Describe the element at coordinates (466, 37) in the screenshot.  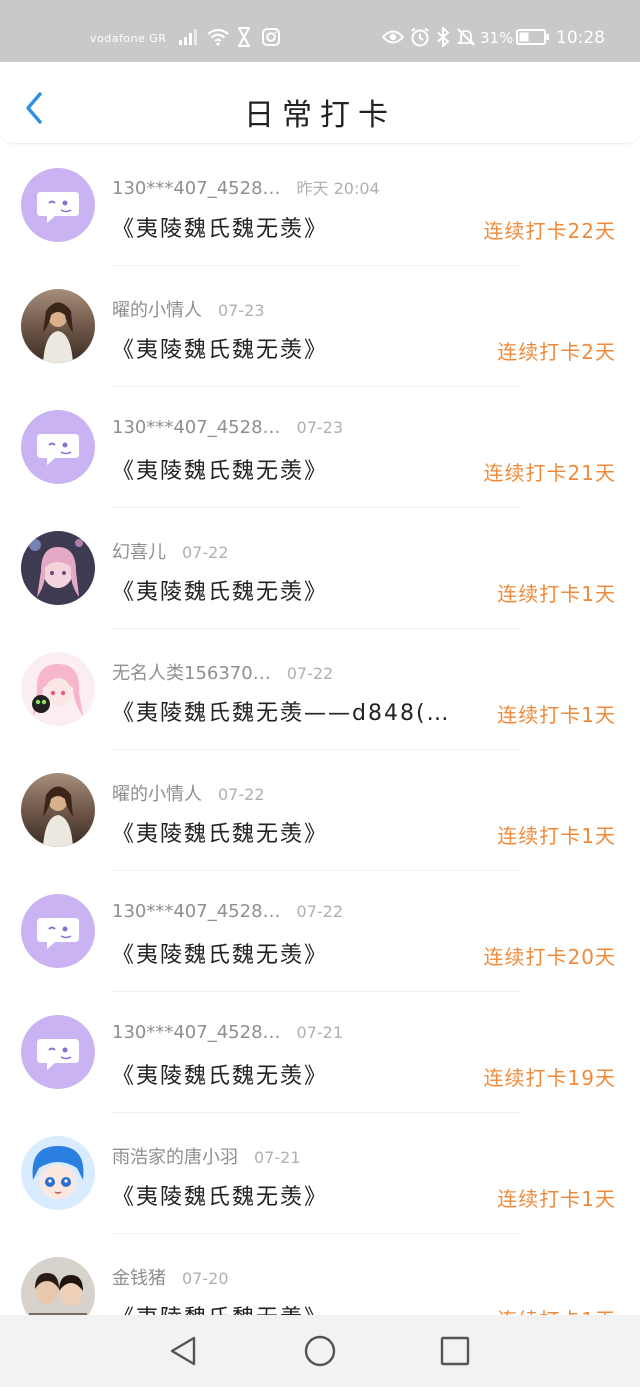
I see `mute-icon` at that location.